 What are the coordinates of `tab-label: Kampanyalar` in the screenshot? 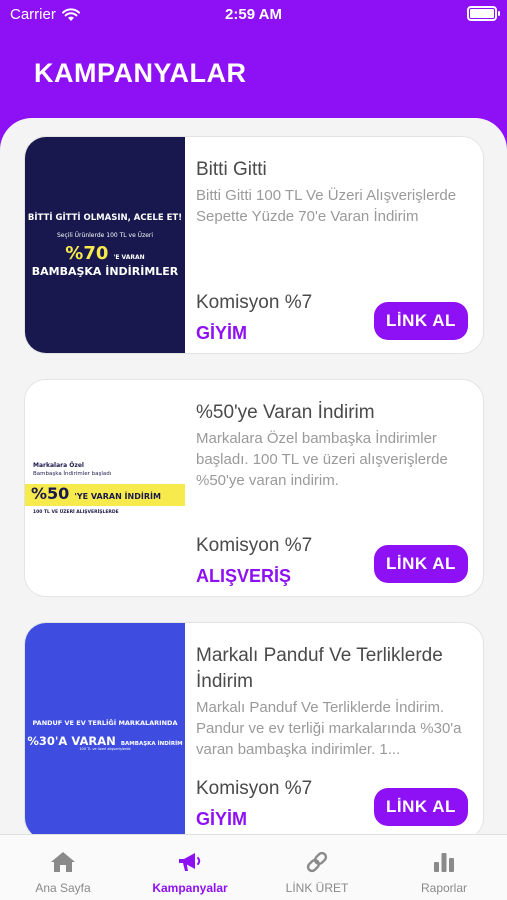 It's located at (190, 888).